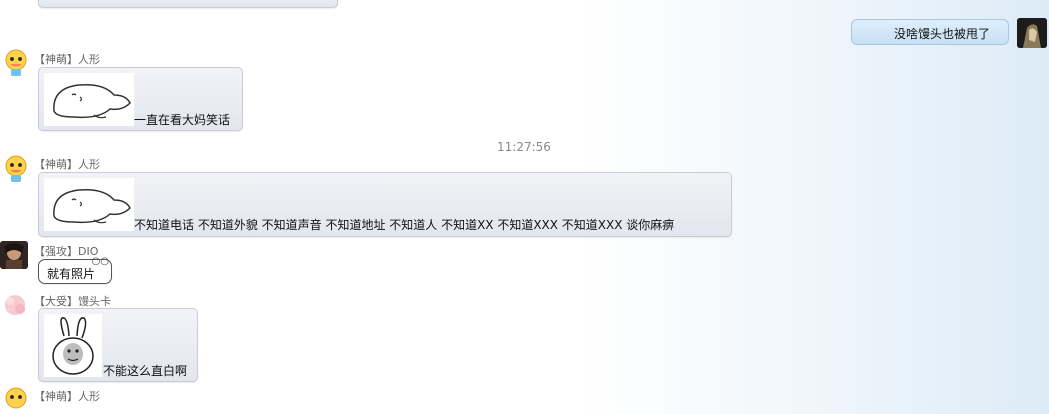 The image size is (1049, 414). What do you see at coordinates (118, 345) in the screenshot?
I see `message-bubble: 不能这么直白啊` at bounding box center [118, 345].